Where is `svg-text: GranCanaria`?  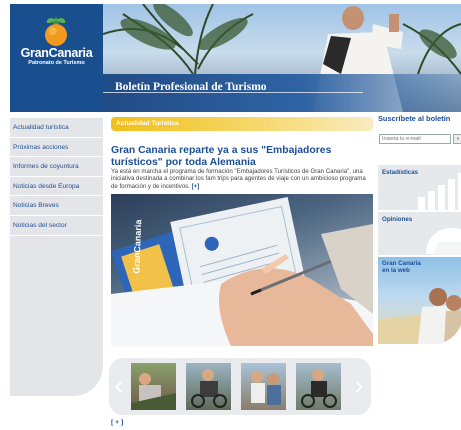 svg-text: GranCanaria is located at coordinates (137, 245).